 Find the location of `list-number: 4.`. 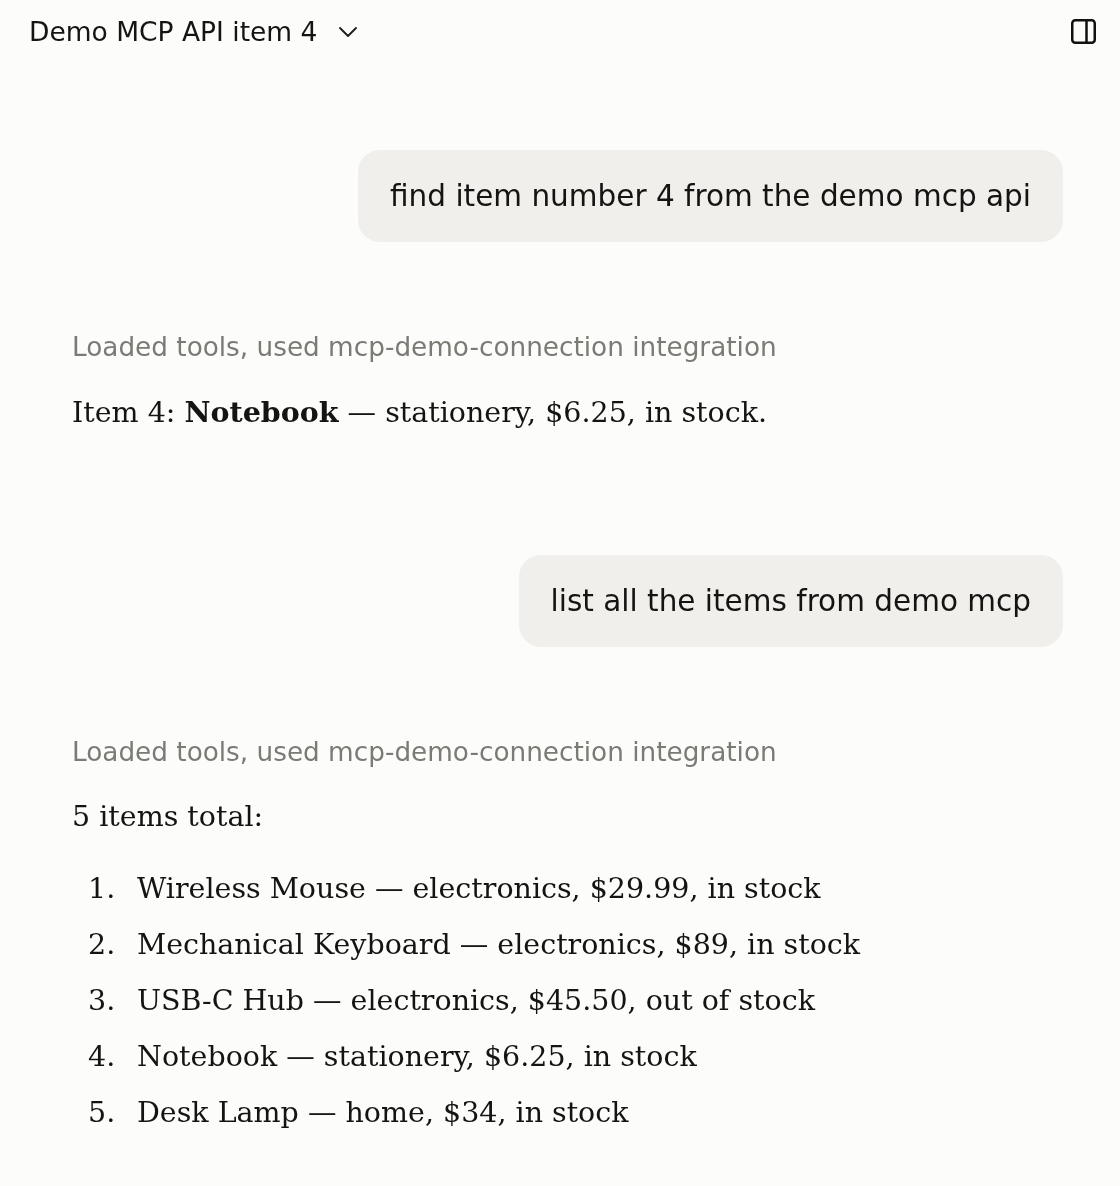

list-number: 4. is located at coordinates (102, 1056).